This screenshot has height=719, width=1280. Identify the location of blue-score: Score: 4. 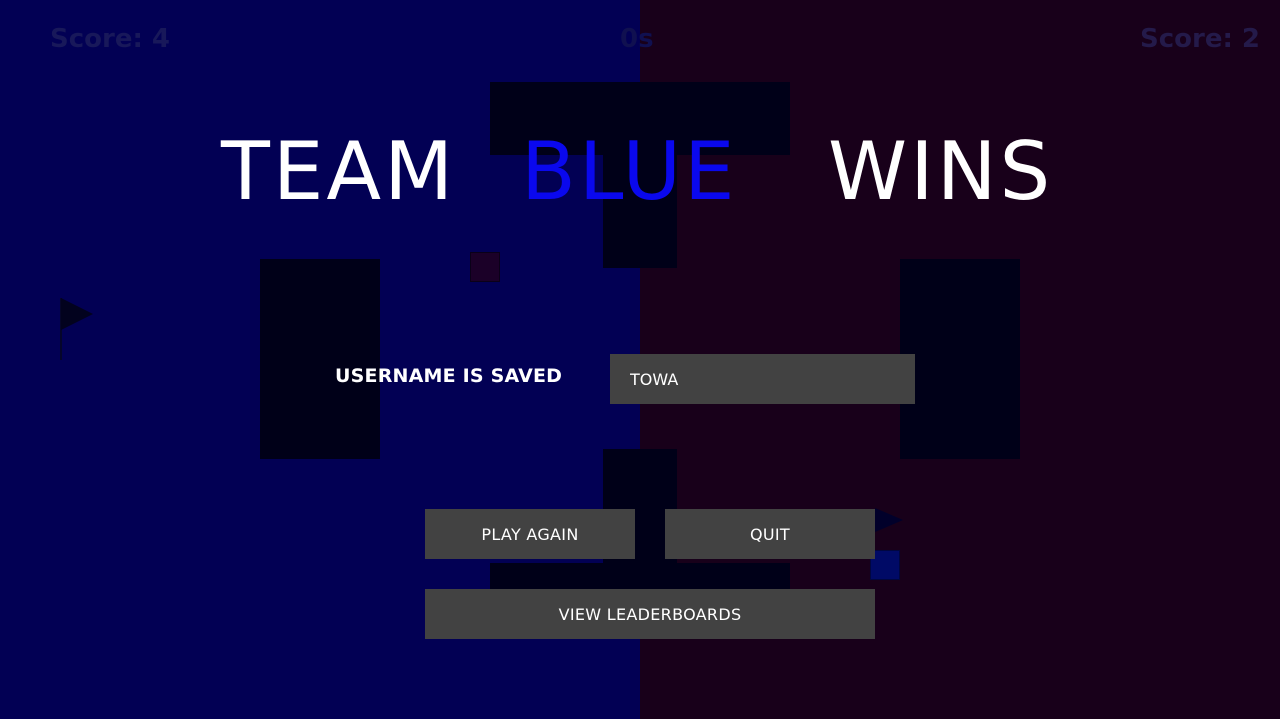
(110, 39).